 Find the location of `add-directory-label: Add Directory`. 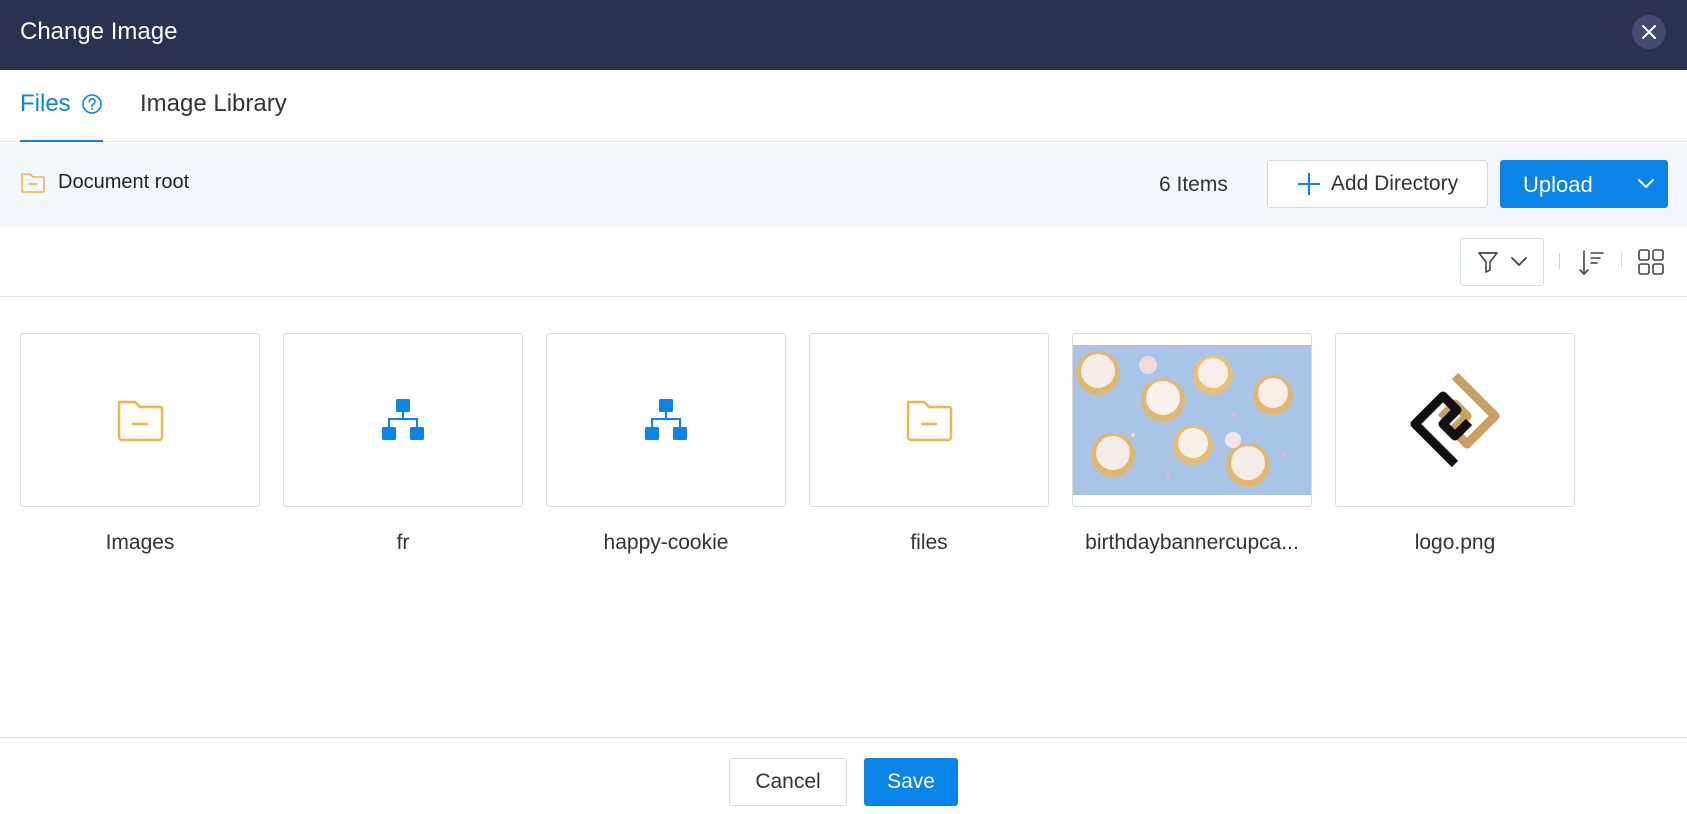

add-directory-label: Add Directory is located at coordinates (1394, 183).